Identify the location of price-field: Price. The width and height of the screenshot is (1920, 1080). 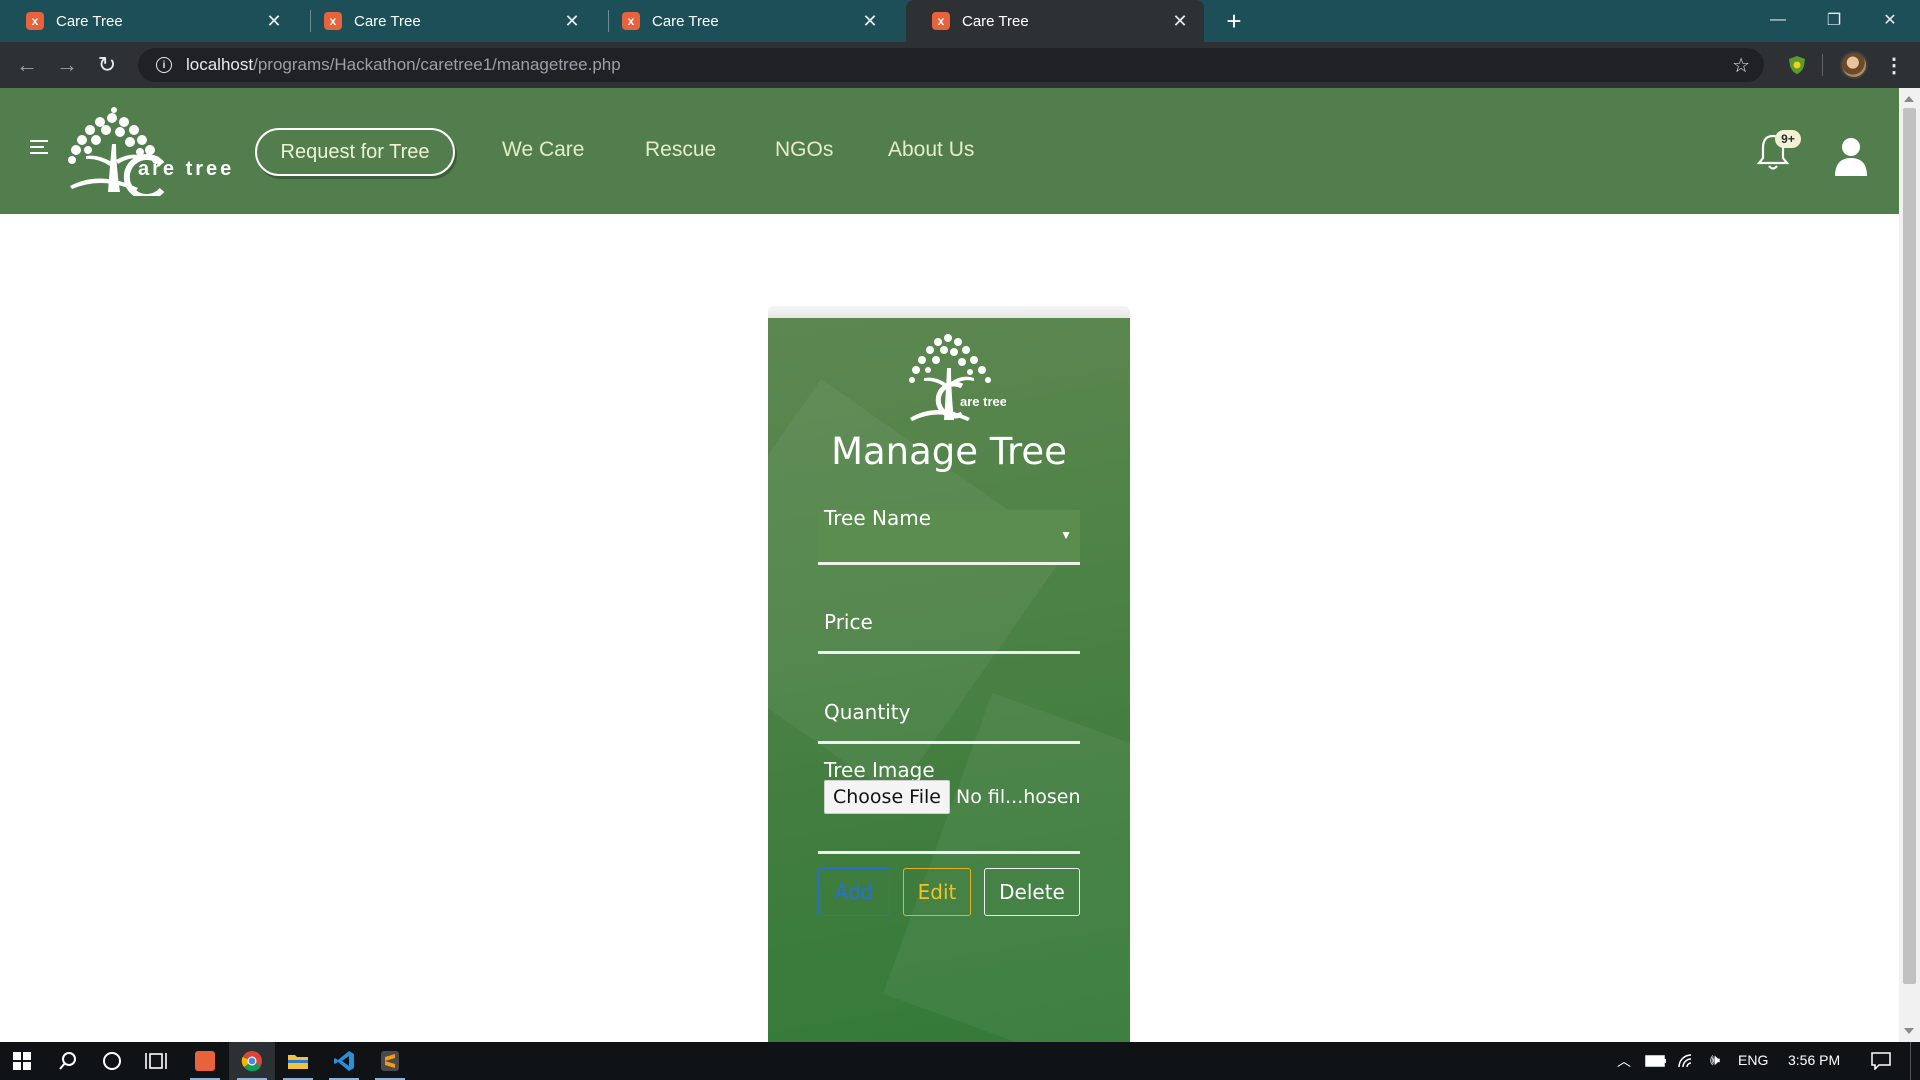
(949, 631).